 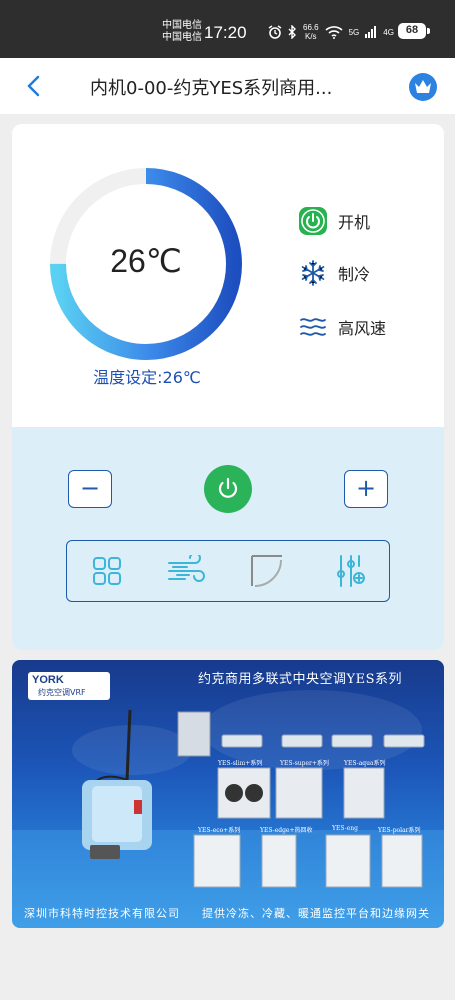 I want to click on wind-waves-icon, so click(x=313, y=327).